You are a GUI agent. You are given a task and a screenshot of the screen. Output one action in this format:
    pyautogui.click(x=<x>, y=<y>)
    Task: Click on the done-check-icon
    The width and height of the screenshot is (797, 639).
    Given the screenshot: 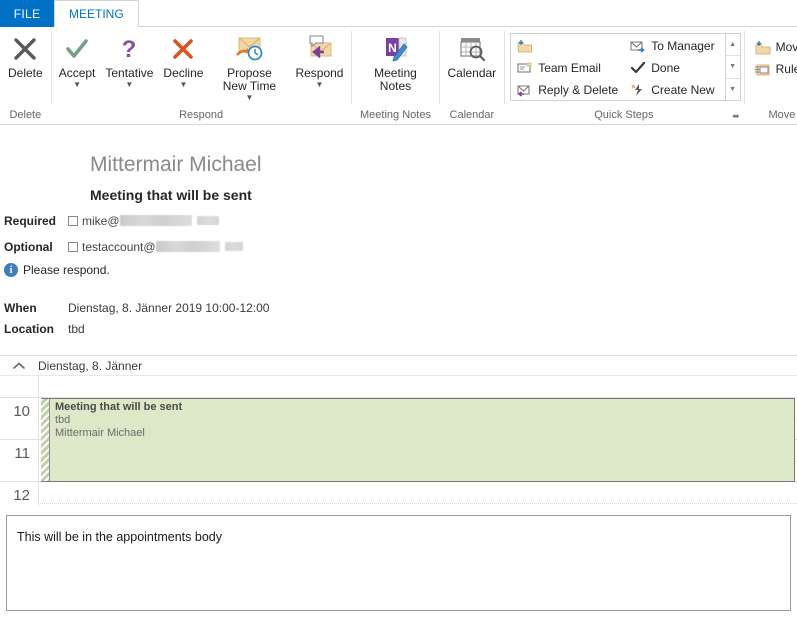 What is the action you would take?
    pyautogui.click(x=638, y=68)
    